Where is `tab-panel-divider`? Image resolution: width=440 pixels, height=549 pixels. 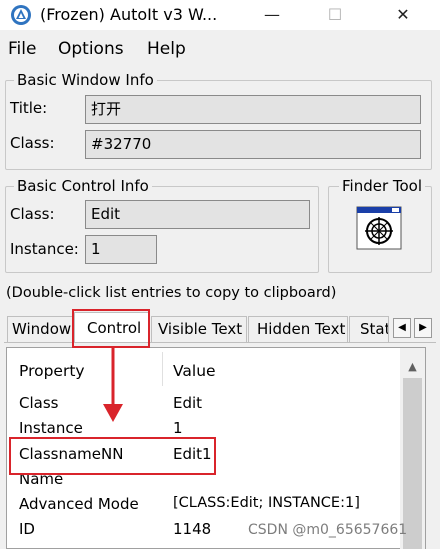 tab-panel-divider is located at coordinates (220, 342).